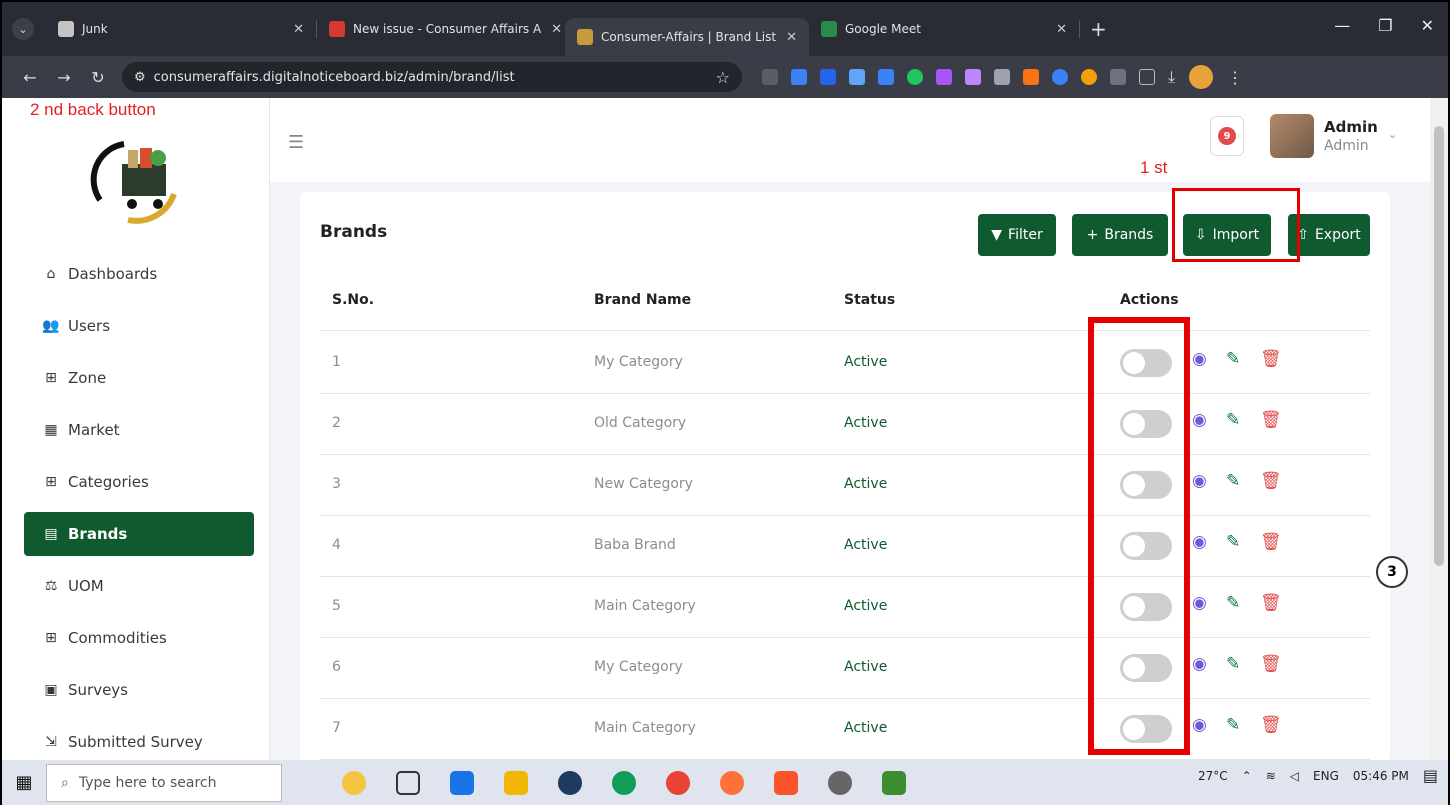 The width and height of the screenshot is (1450, 805). I want to click on settings-gear-icon, so click(840, 782).